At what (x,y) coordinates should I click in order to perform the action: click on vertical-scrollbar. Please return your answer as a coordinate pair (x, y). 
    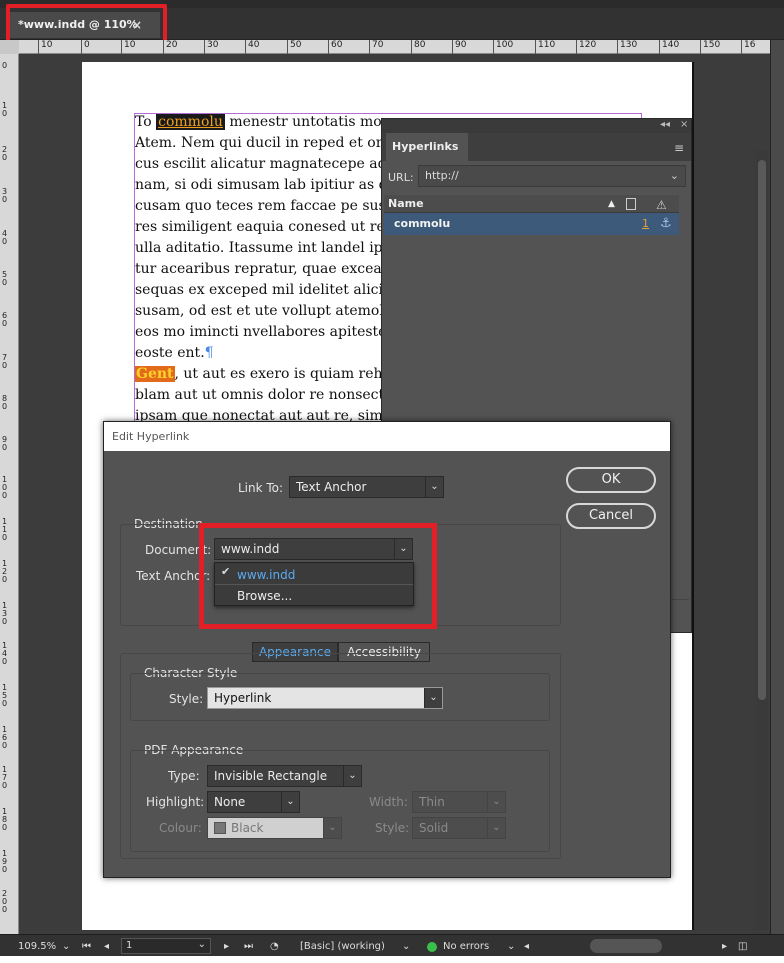
    Looking at the image, I should click on (762, 540).